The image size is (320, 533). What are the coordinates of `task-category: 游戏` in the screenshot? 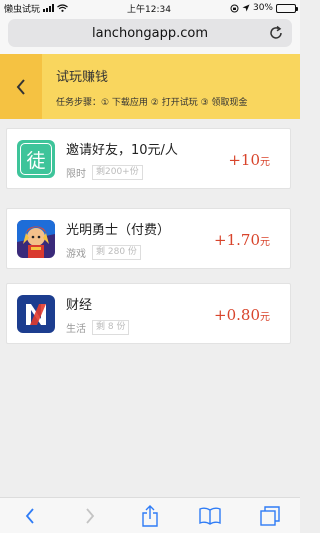 It's located at (76, 254).